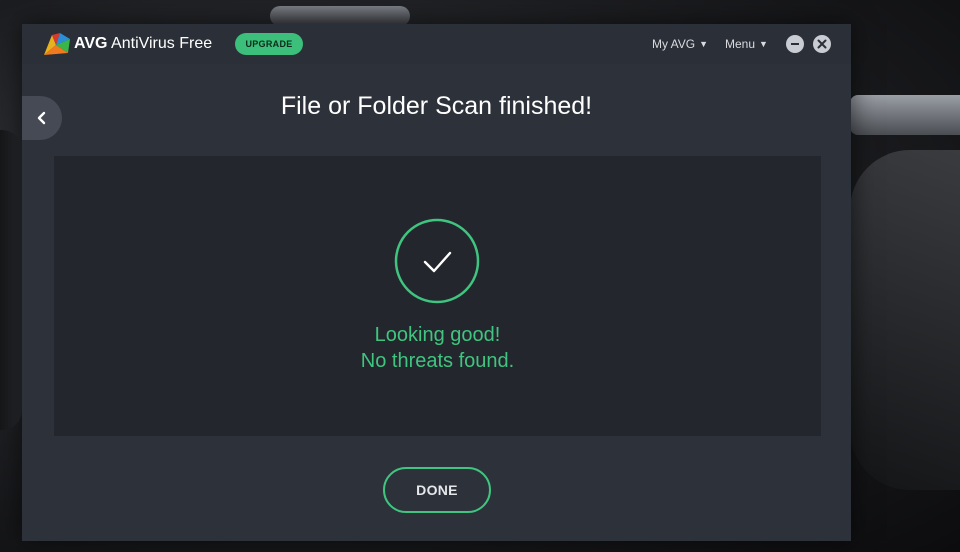 The height and width of the screenshot is (552, 960). Describe the element at coordinates (57, 44) in the screenshot. I see `avg-logo-icon` at that location.